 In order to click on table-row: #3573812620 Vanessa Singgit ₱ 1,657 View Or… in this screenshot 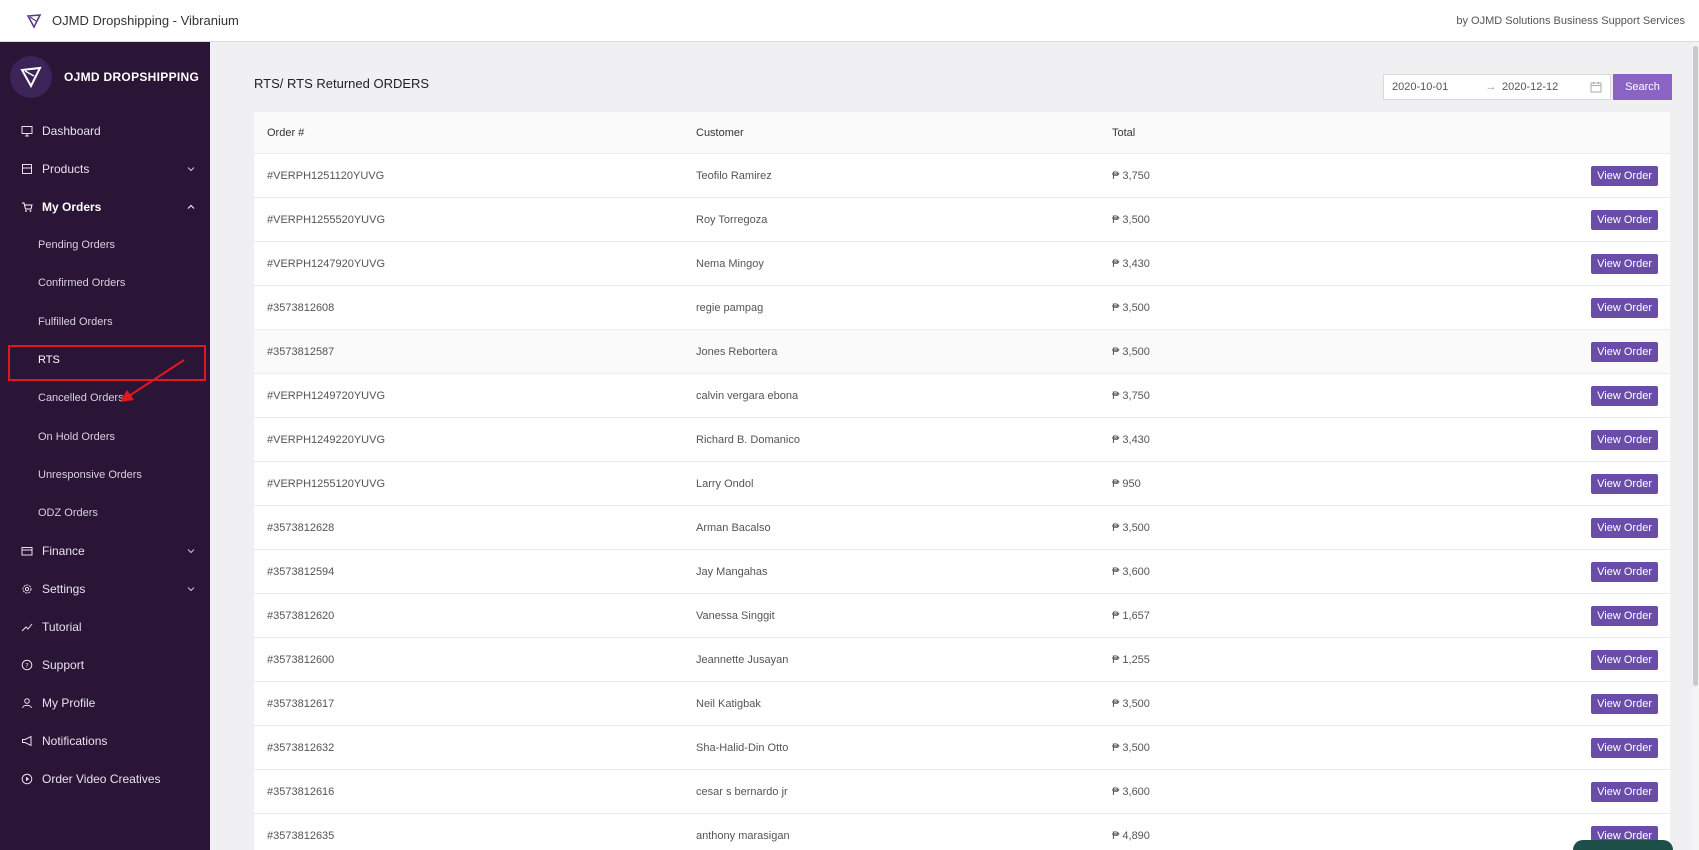, I will do `click(962, 616)`.